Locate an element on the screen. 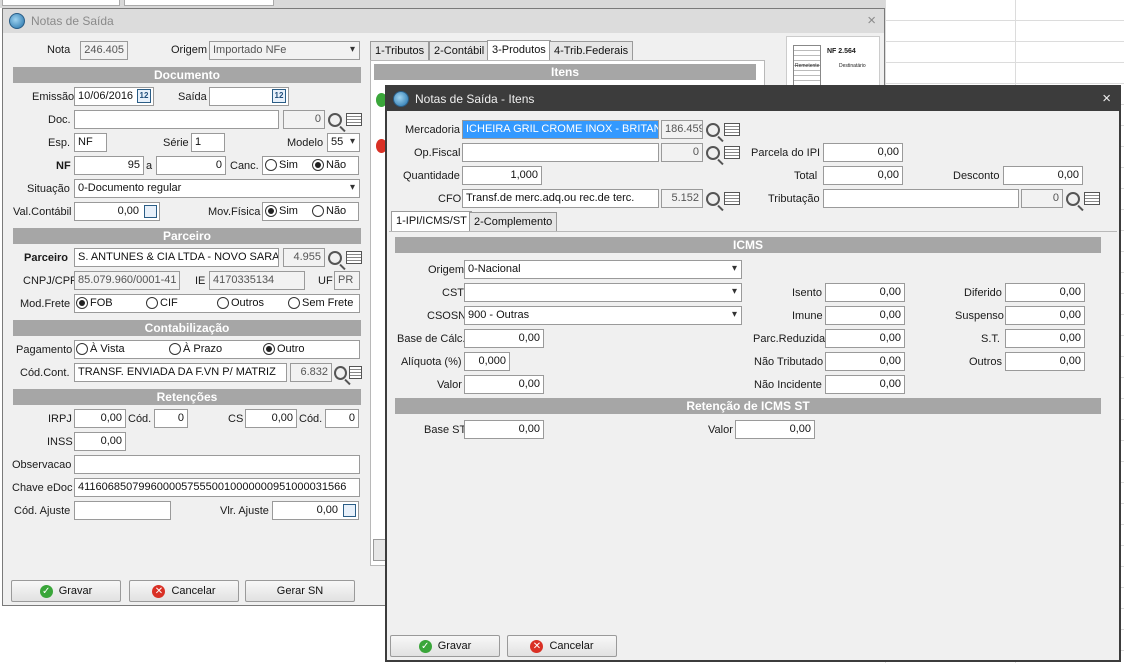 The width and height of the screenshot is (1124, 663). diferido-field: 0,00 is located at coordinates (1045, 292).